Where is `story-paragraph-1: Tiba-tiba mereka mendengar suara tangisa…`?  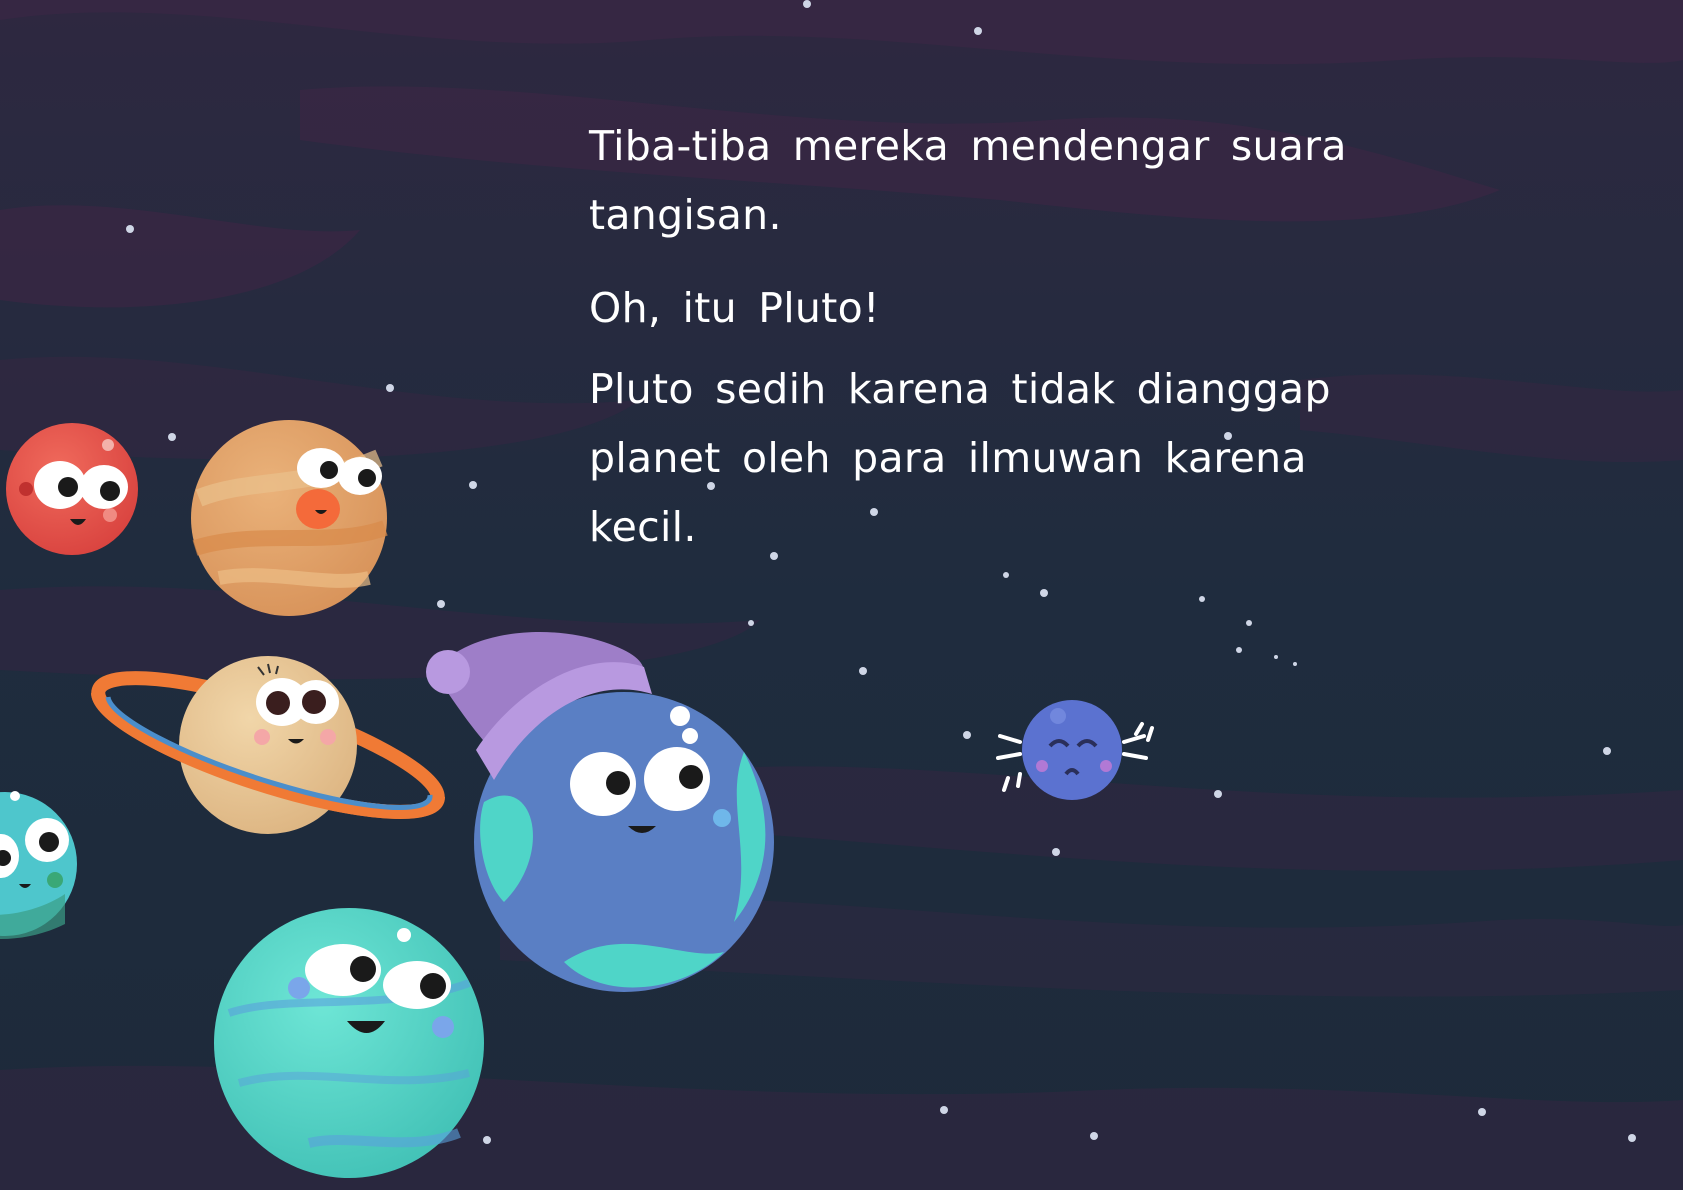
story-paragraph-1: Tiba-tiba mereka mendengar suara tangisa… is located at coordinates (968, 180).